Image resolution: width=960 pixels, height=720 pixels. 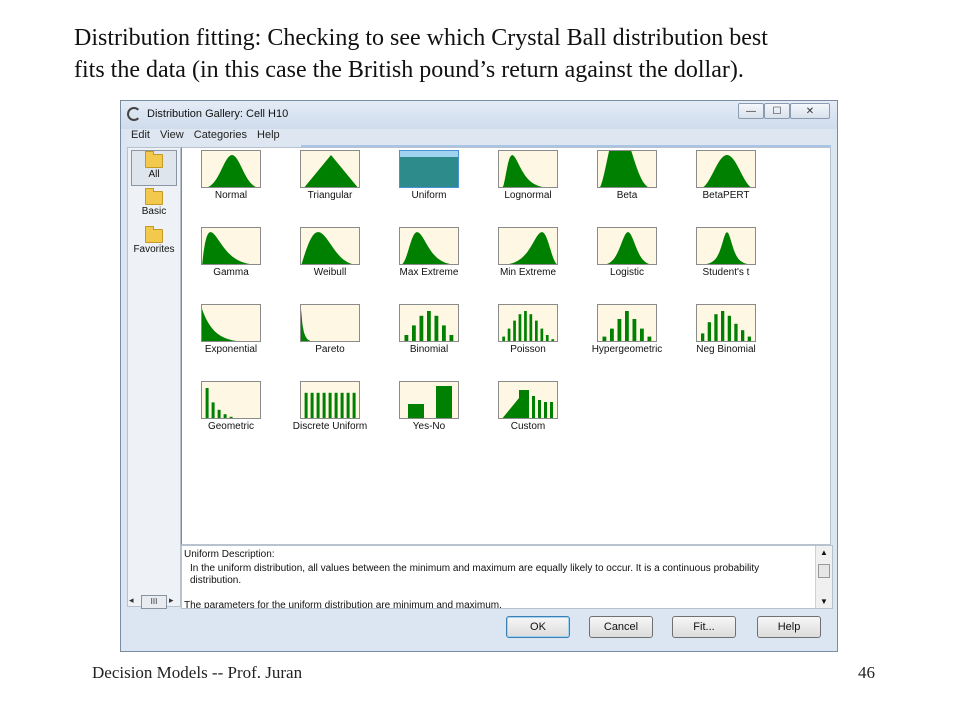 I want to click on distribution-label: Min Extreme, so click(x=528, y=272).